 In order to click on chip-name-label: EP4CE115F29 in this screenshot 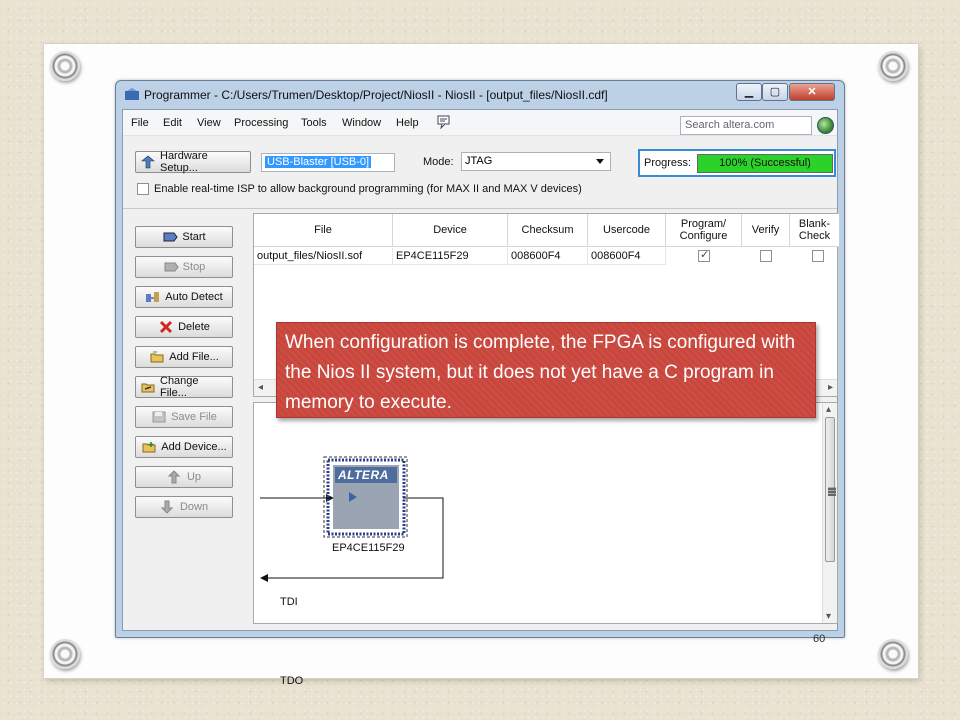, I will do `click(368, 548)`.